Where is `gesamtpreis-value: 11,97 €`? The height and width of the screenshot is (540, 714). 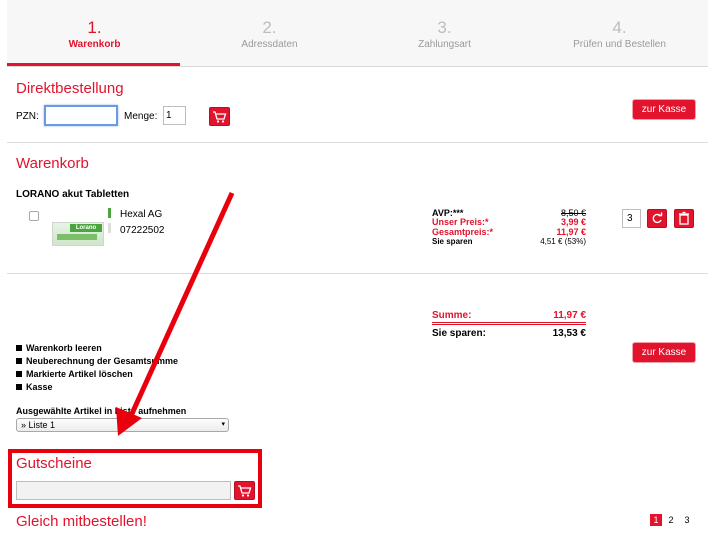 gesamtpreis-value: 11,97 € is located at coordinates (571, 232).